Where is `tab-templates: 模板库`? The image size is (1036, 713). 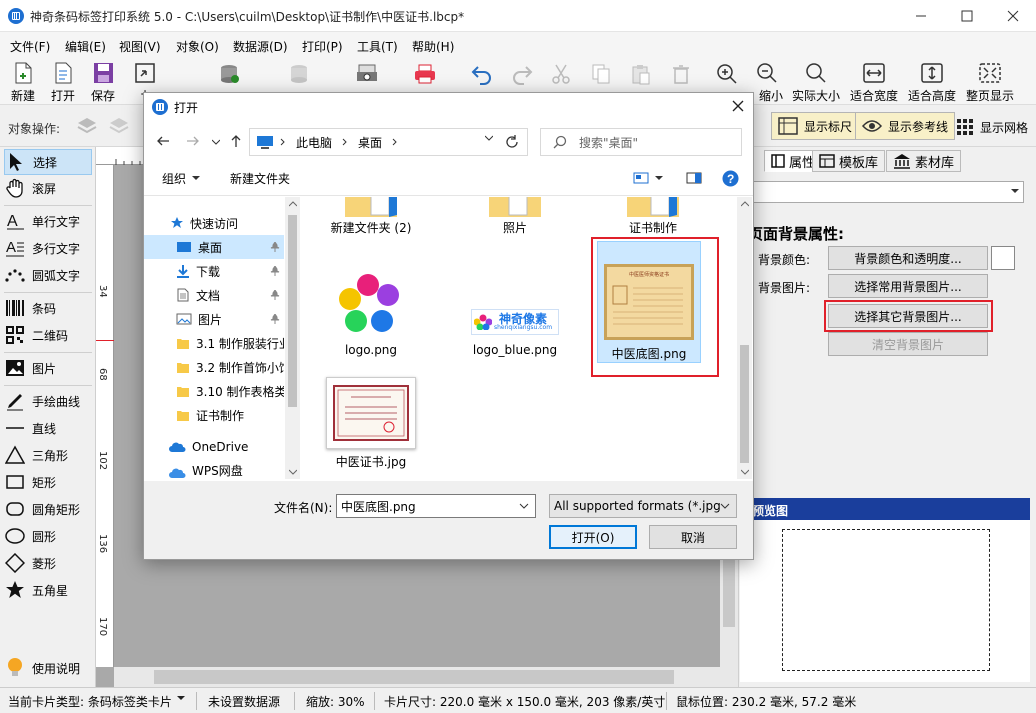
tab-templates: 模板库 is located at coordinates (849, 161).